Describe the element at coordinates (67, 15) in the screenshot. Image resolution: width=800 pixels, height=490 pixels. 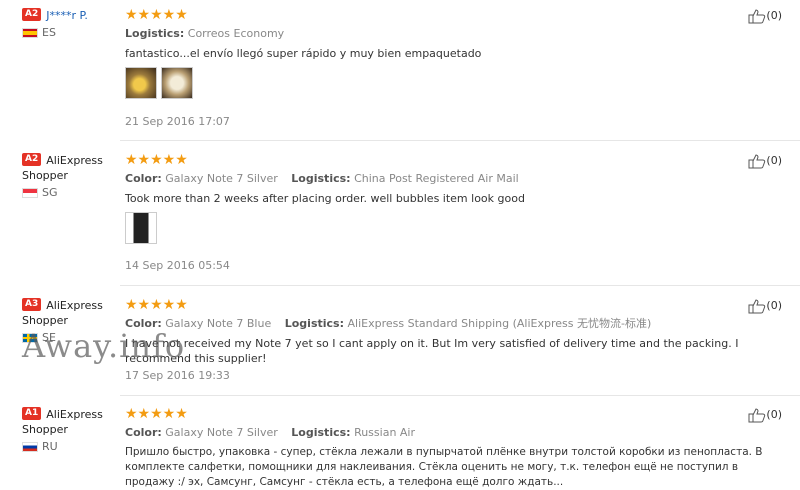
I see `buyer-name: J****r P.` at that location.